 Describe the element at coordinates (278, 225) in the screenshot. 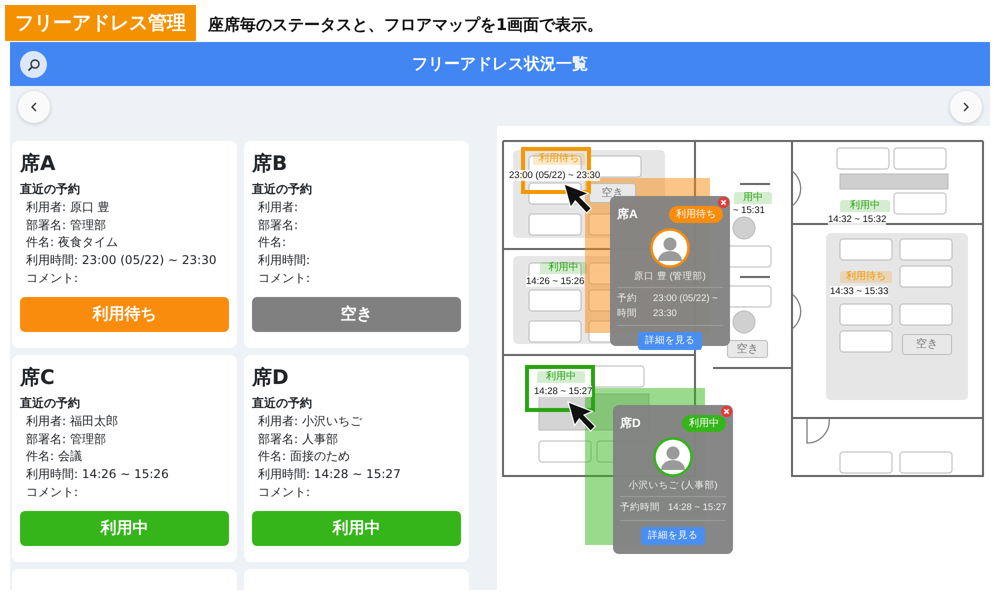

I see `detail-text: 部署名:` at that location.